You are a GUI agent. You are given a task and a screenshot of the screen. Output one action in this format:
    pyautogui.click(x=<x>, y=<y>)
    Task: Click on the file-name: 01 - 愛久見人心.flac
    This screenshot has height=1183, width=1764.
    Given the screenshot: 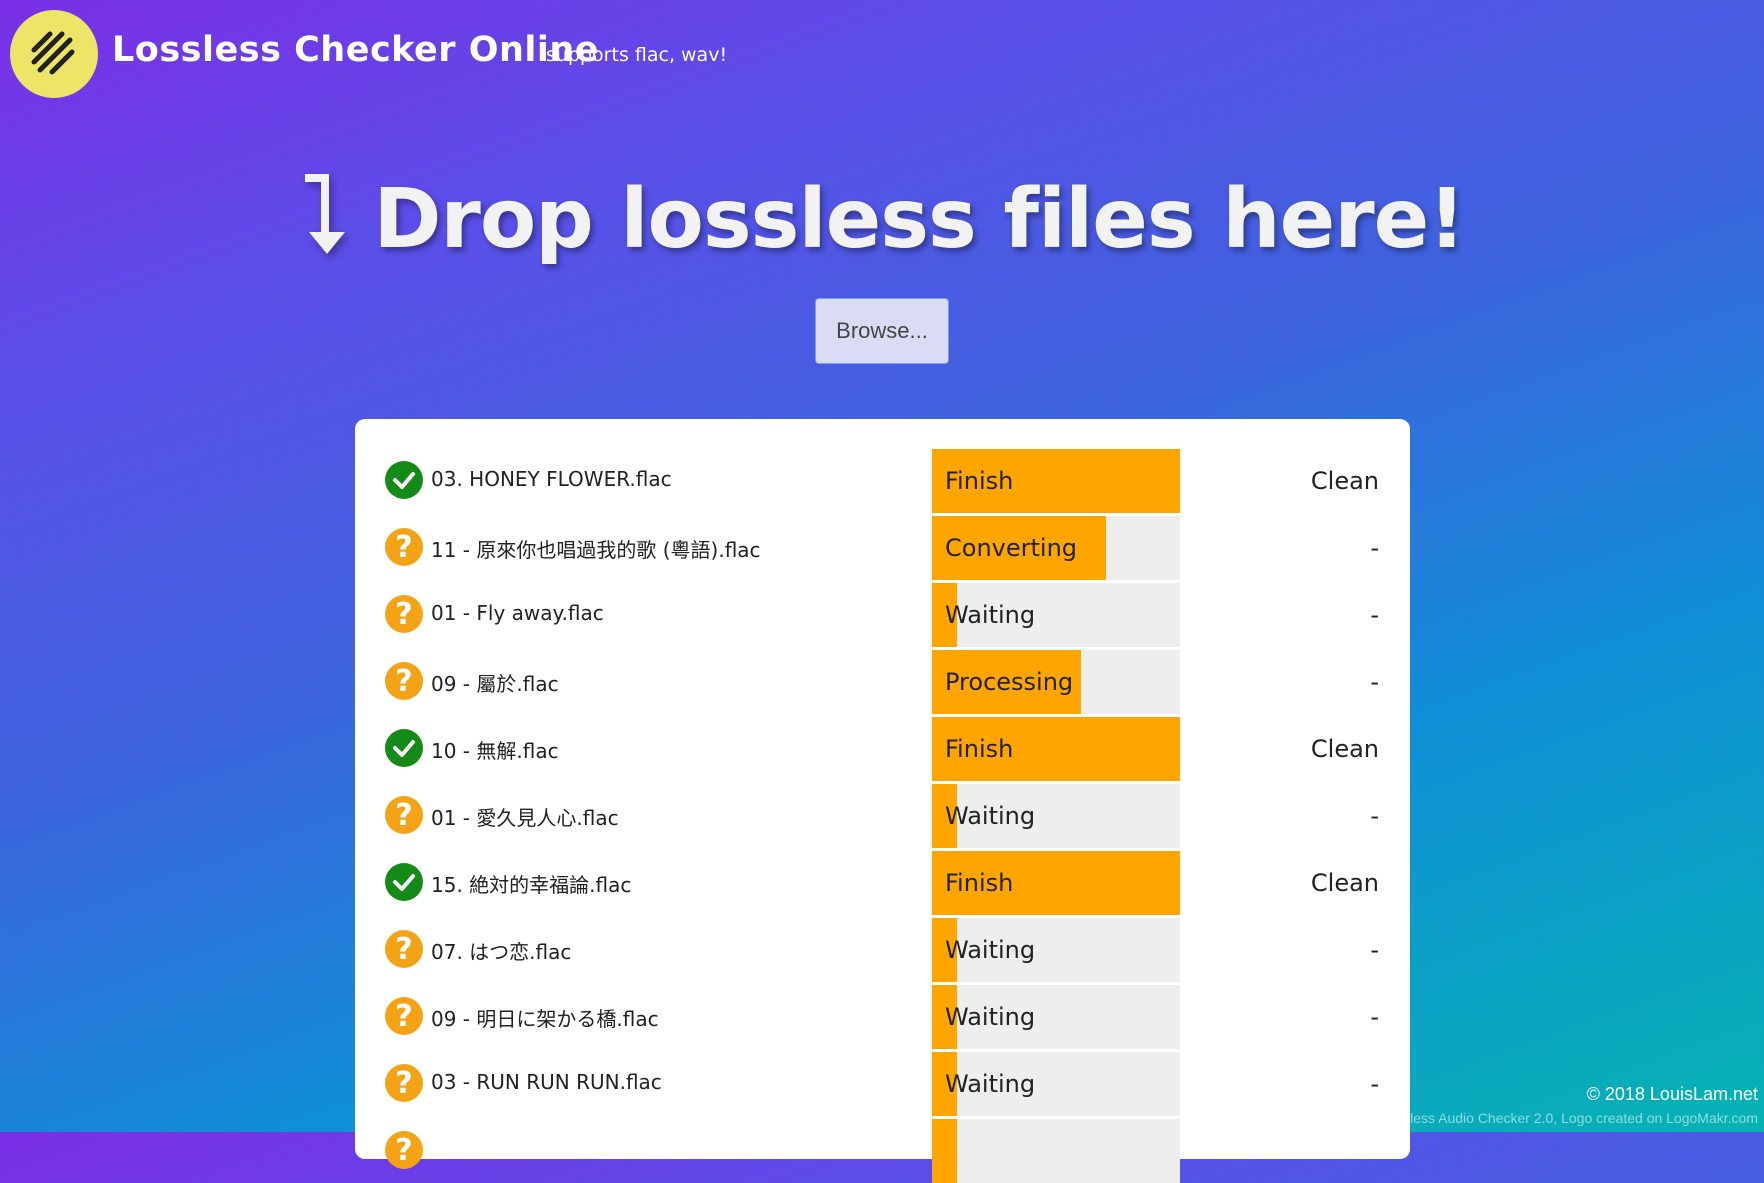 What is the action you would take?
    pyautogui.click(x=525, y=818)
    